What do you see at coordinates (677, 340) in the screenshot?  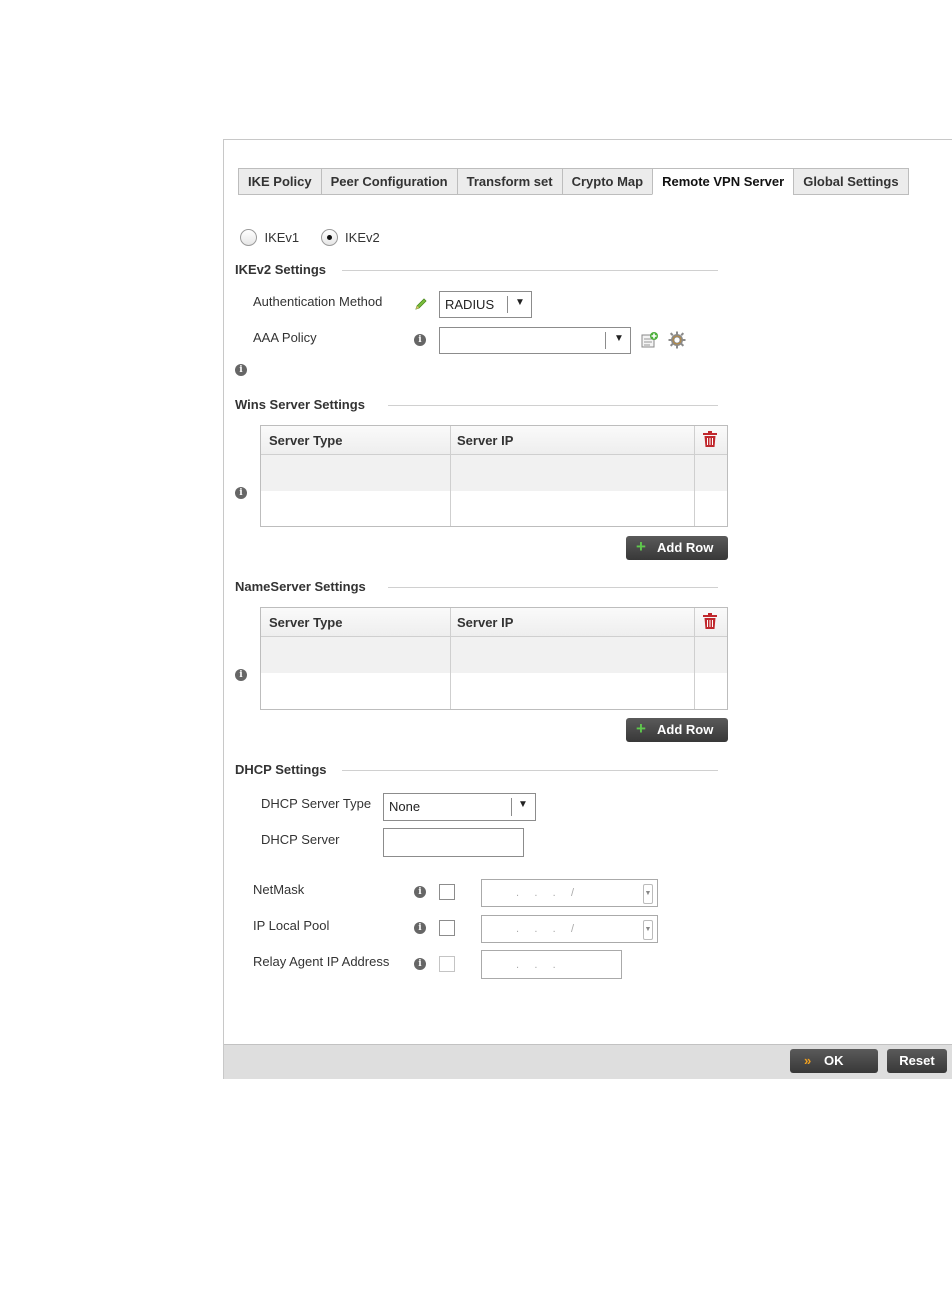 I see `gear-icon` at bounding box center [677, 340].